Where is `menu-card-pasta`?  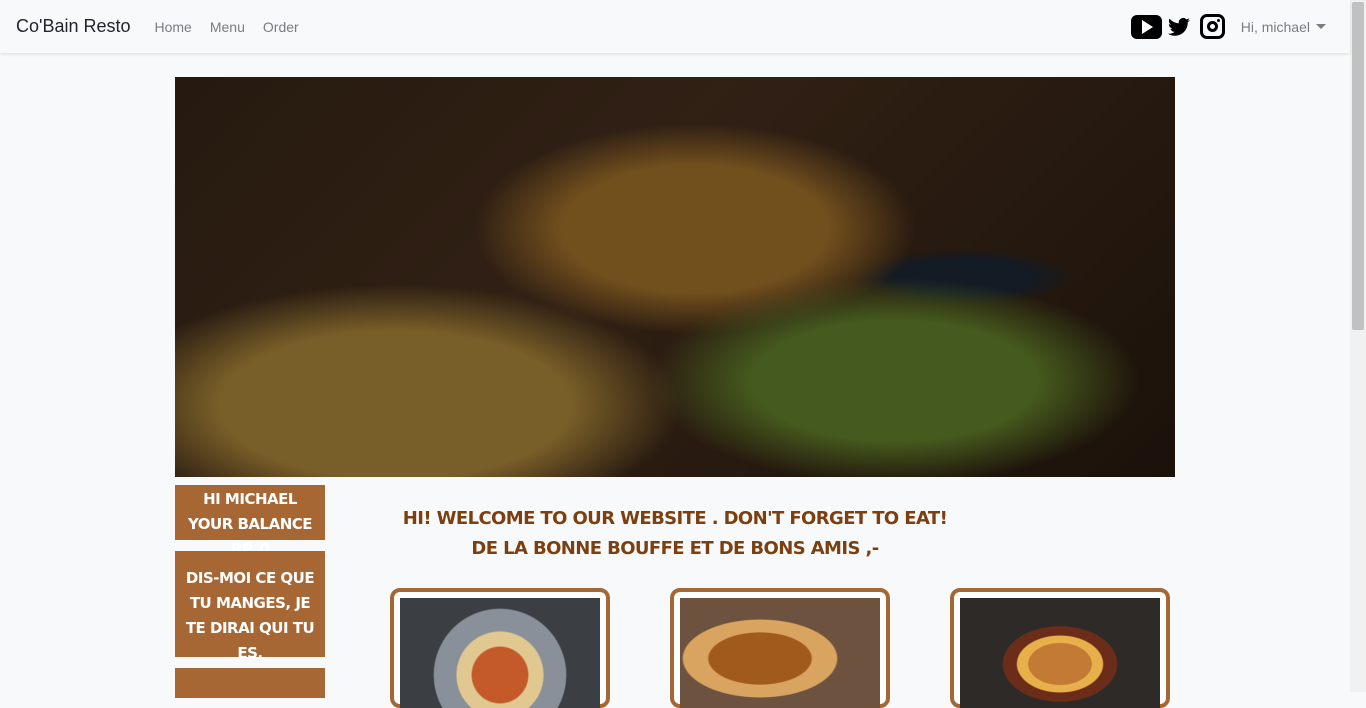
menu-card-pasta is located at coordinates (500, 648).